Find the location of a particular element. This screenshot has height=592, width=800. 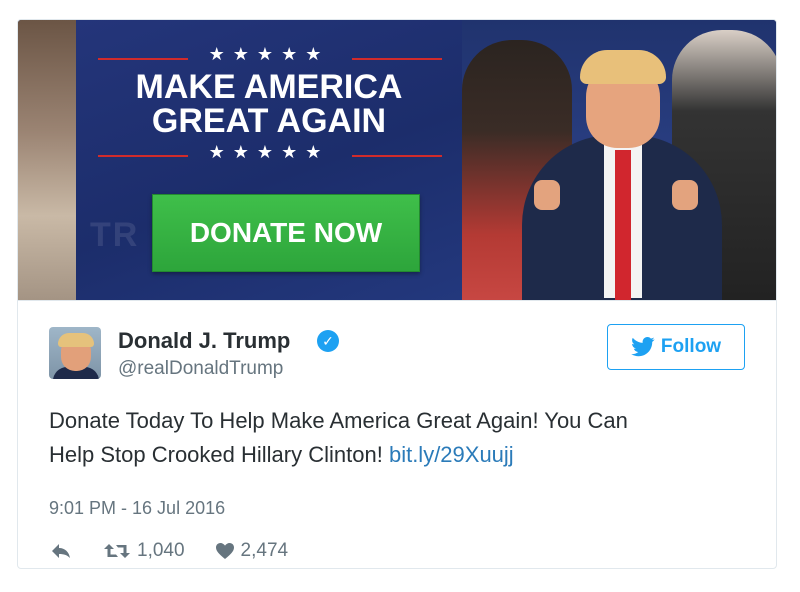

author-handle: @realDonaldTrump is located at coordinates (200, 369).